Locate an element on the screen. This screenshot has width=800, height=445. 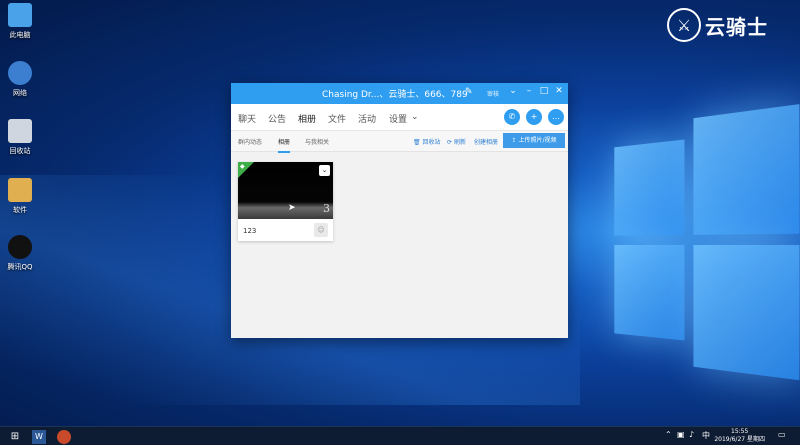
start-windows-icon: ⊞ is located at coordinates (15, 437).